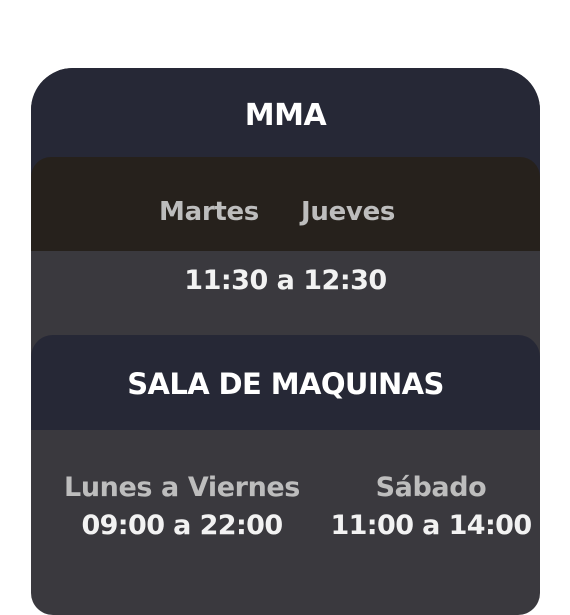 This screenshot has height=615, width=570. What do you see at coordinates (431, 508) in the screenshot?
I see `sala-schedule-saturday: Sábado 11:00 a 14:00` at bounding box center [431, 508].